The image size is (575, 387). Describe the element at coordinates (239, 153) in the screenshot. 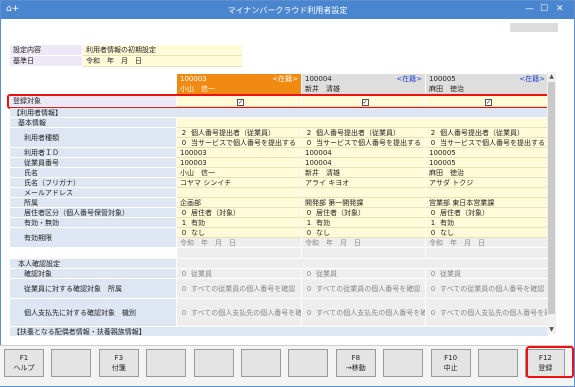

I see `user-id-cell: 100003` at that location.